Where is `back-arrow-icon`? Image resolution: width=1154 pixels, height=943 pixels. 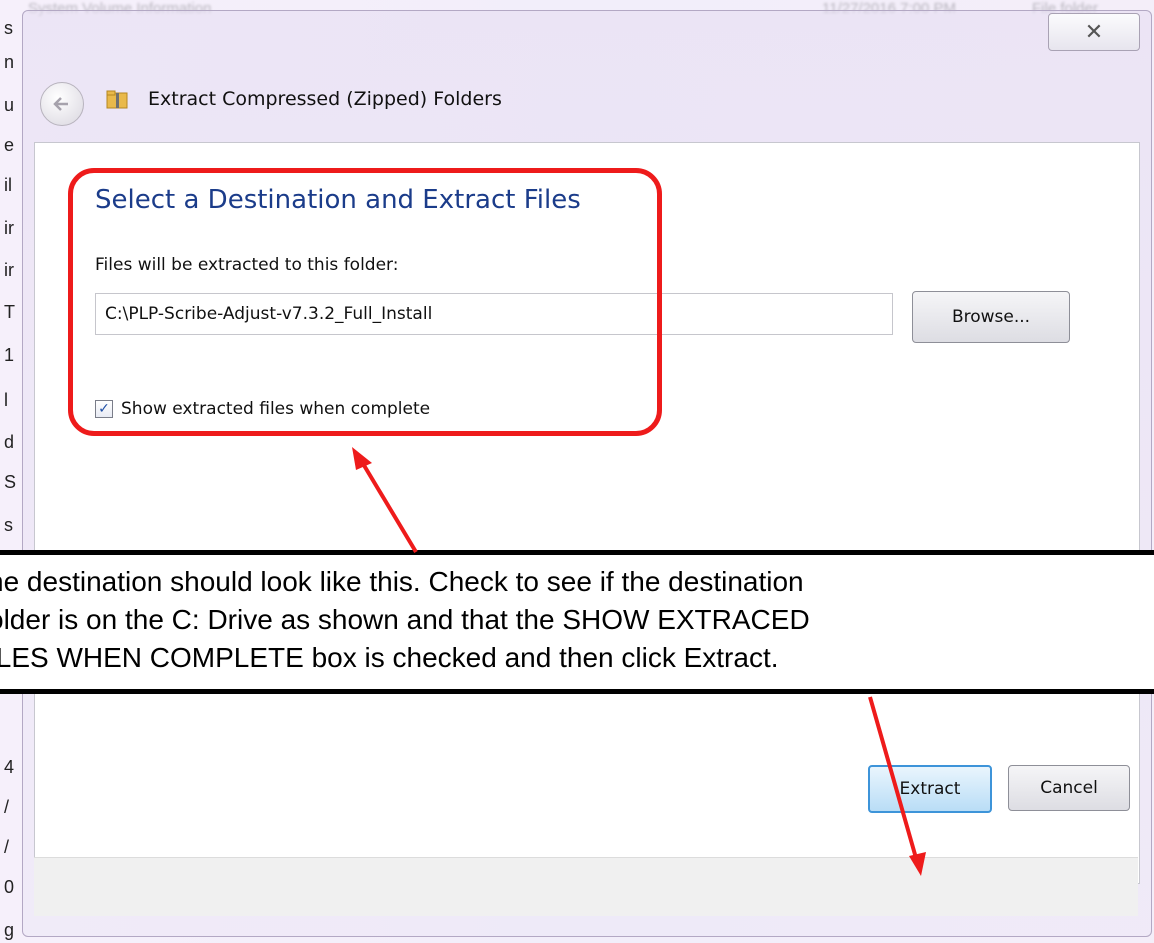
back-arrow-icon is located at coordinates (60, 104).